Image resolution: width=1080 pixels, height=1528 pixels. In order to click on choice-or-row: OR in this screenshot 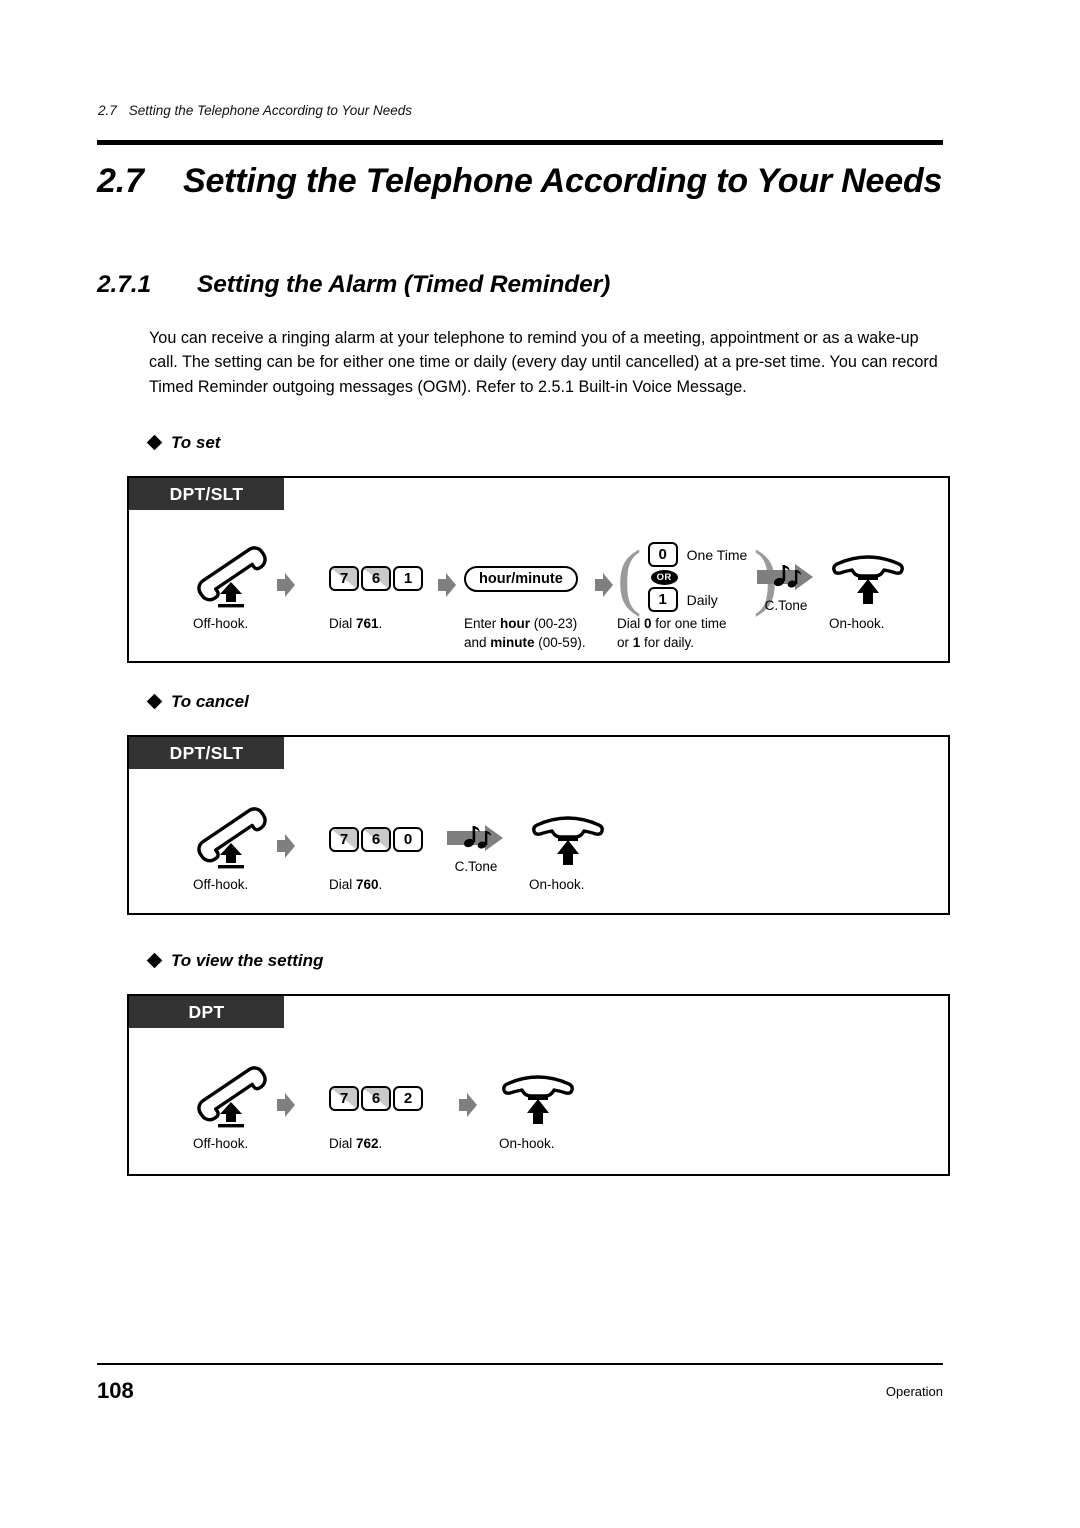, I will do `click(698, 577)`.